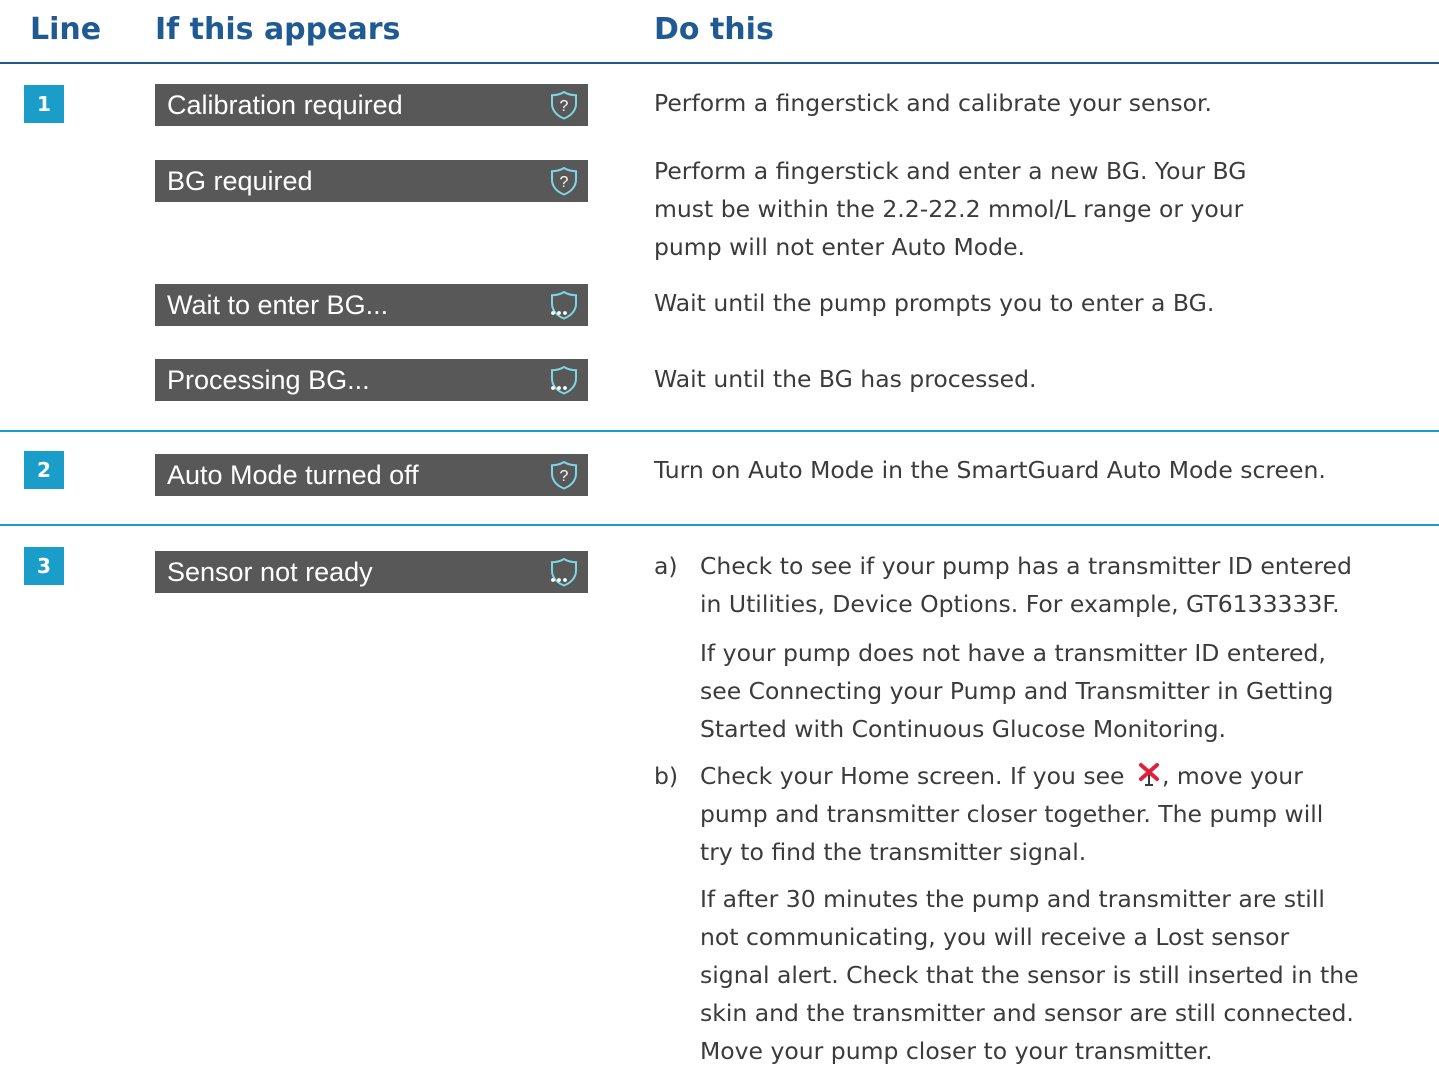  What do you see at coordinates (893, 852) in the screenshot?
I see `step-line: try to find the transmitter signal.` at bounding box center [893, 852].